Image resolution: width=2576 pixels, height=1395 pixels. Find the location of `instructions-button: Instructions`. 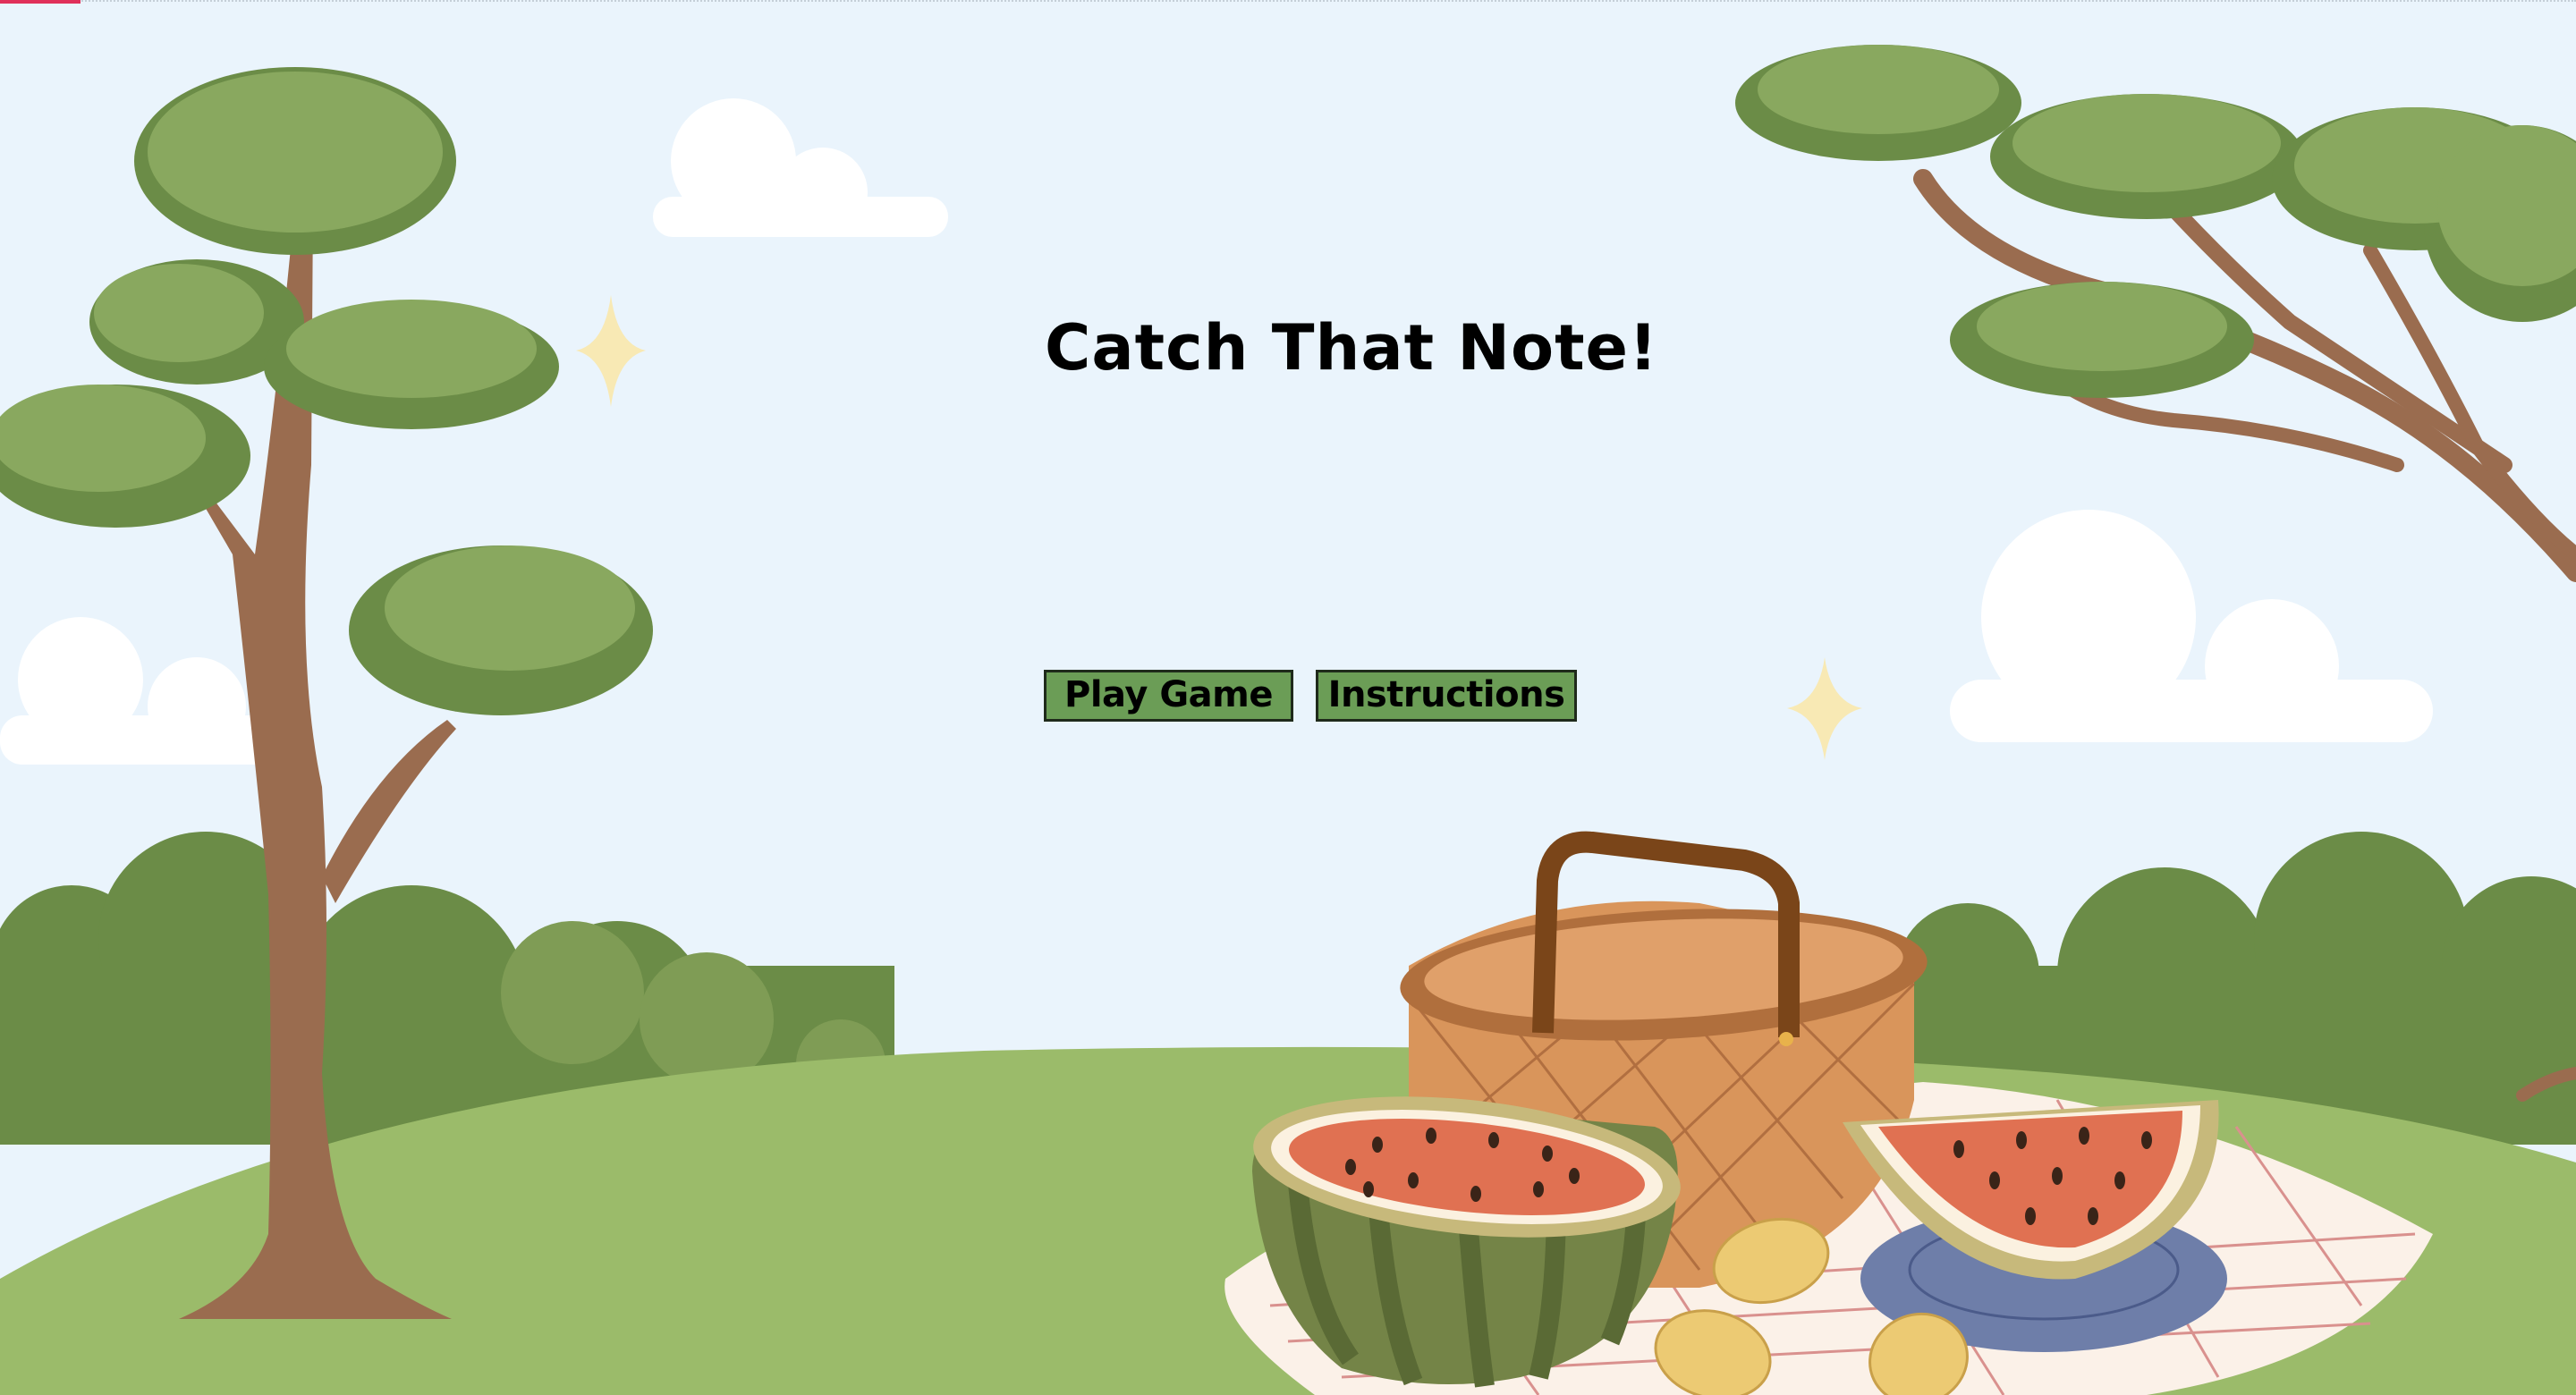

instructions-button: Instructions is located at coordinates (1446, 696).